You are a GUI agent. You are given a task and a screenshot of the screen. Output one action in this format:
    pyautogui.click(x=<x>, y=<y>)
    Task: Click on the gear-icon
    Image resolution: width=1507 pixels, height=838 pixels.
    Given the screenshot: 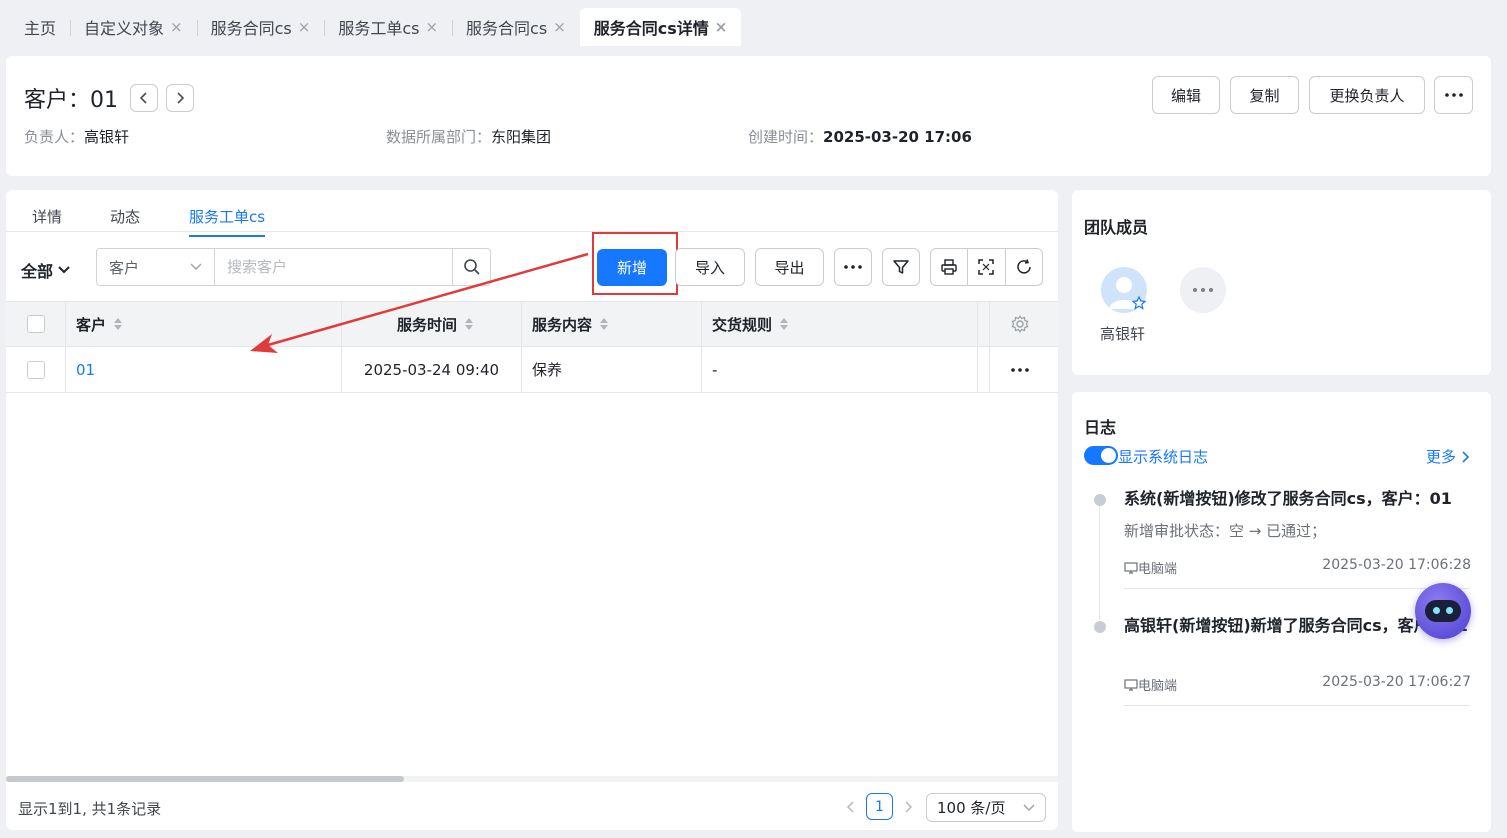 What is the action you would take?
    pyautogui.click(x=1020, y=324)
    